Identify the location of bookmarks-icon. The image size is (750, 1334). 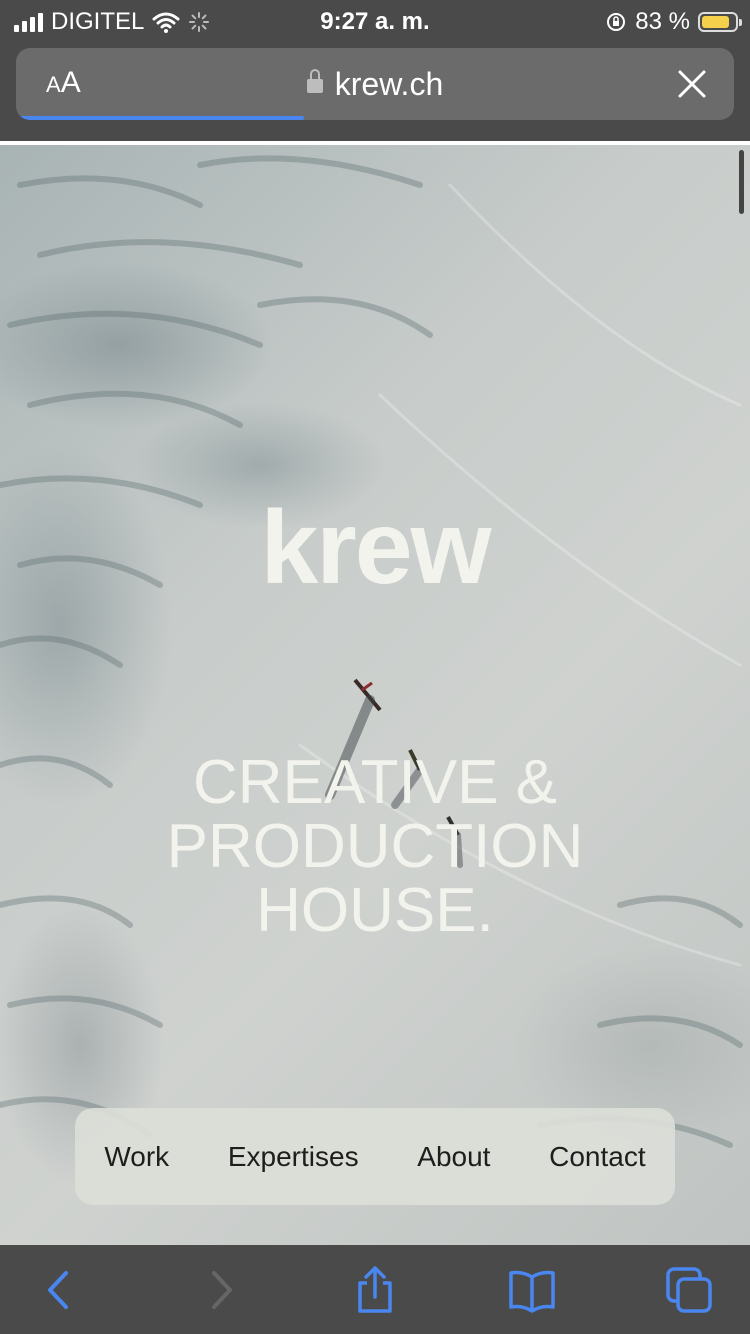
(532, 1290).